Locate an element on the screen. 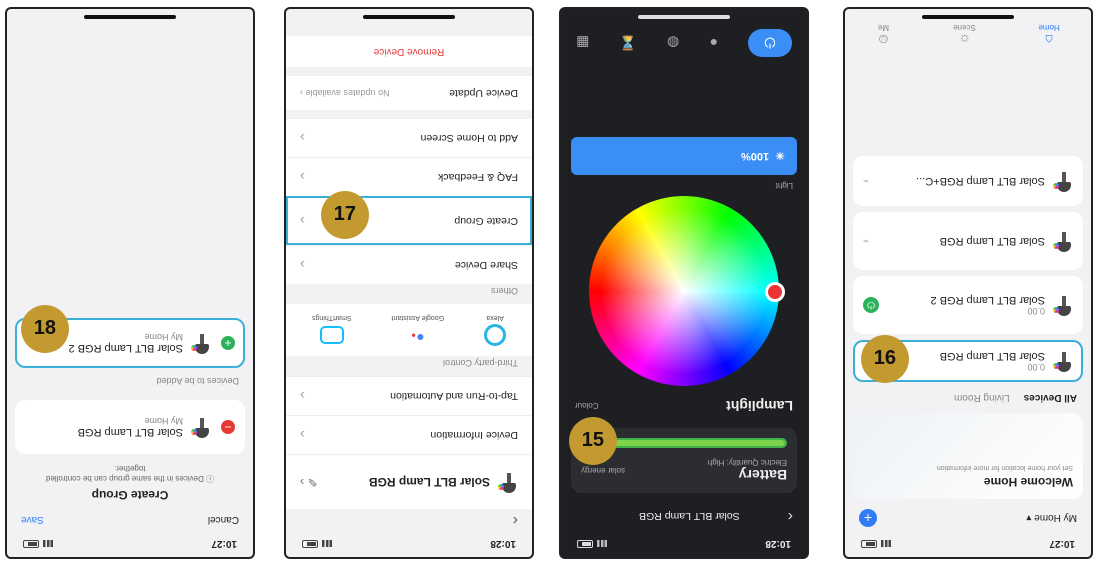 The image size is (1099, 565). power-mode-icon: ⏻ is located at coordinates (769, 43).